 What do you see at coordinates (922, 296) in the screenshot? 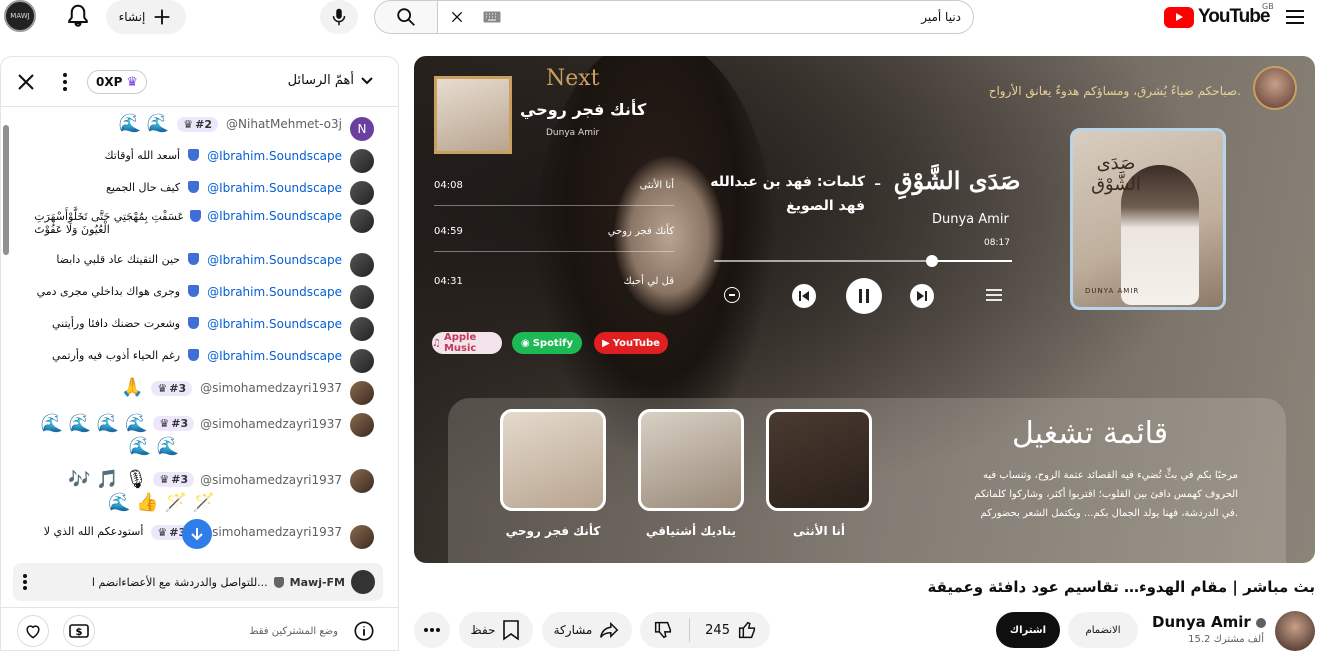
I see `next-button` at bounding box center [922, 296].